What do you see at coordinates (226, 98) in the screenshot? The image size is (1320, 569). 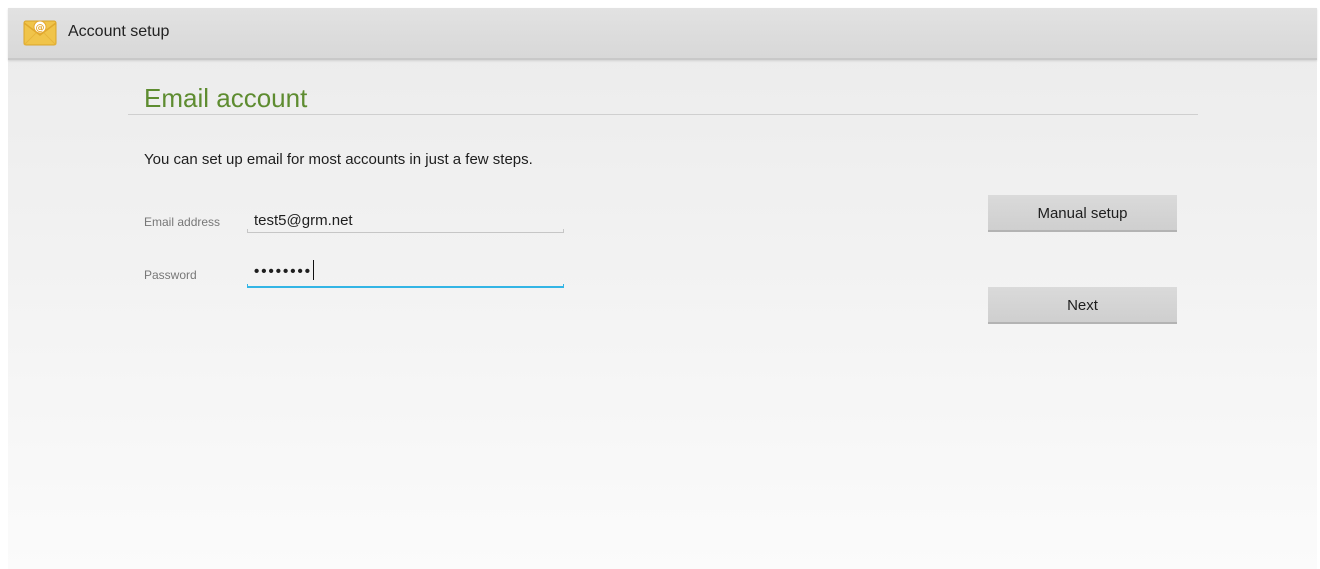 I see `page-title: Email account` at bounding box center [226, 98].